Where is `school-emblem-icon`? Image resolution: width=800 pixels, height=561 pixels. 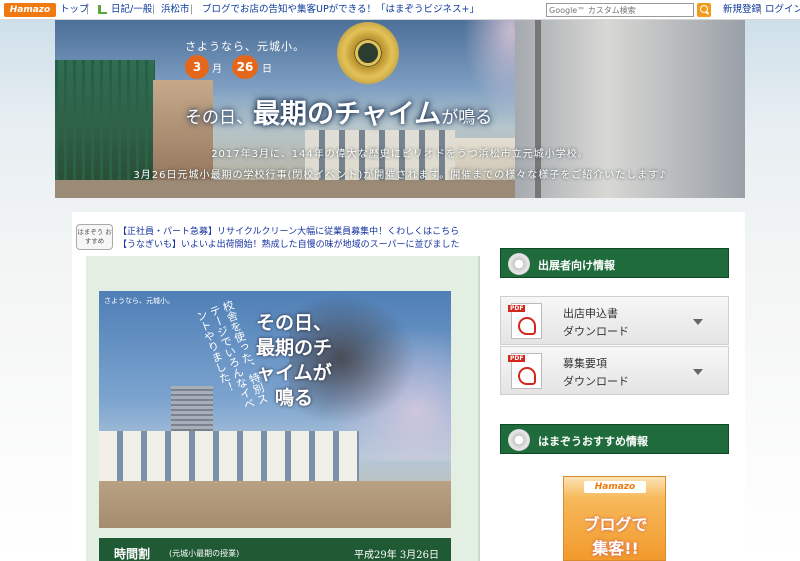 school-emblem-icon is located at coordinates (368, 53).